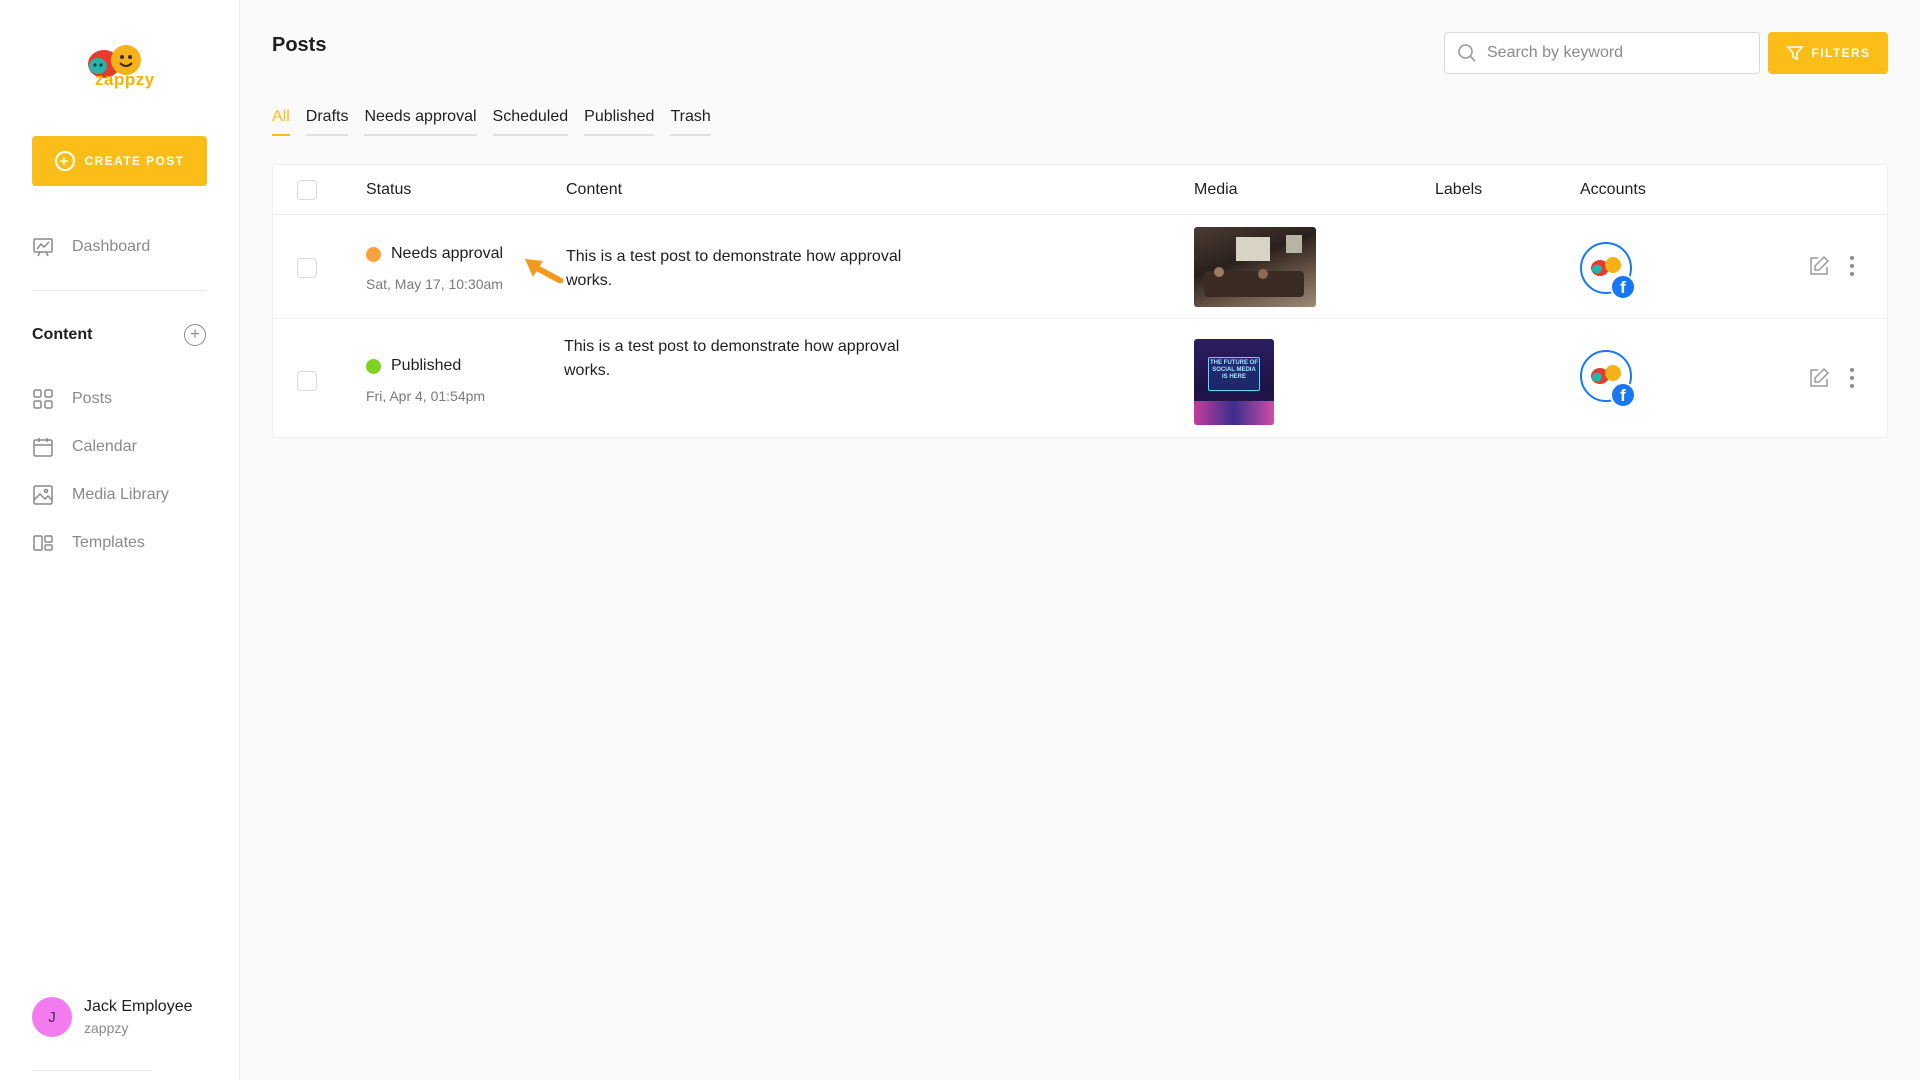 The height and width of the screenshot is (1080, 1920). What do you see at coordinates (62, 334) in the screenshot?
I see `content-section-title: Content` at bounding box center [62, 334].